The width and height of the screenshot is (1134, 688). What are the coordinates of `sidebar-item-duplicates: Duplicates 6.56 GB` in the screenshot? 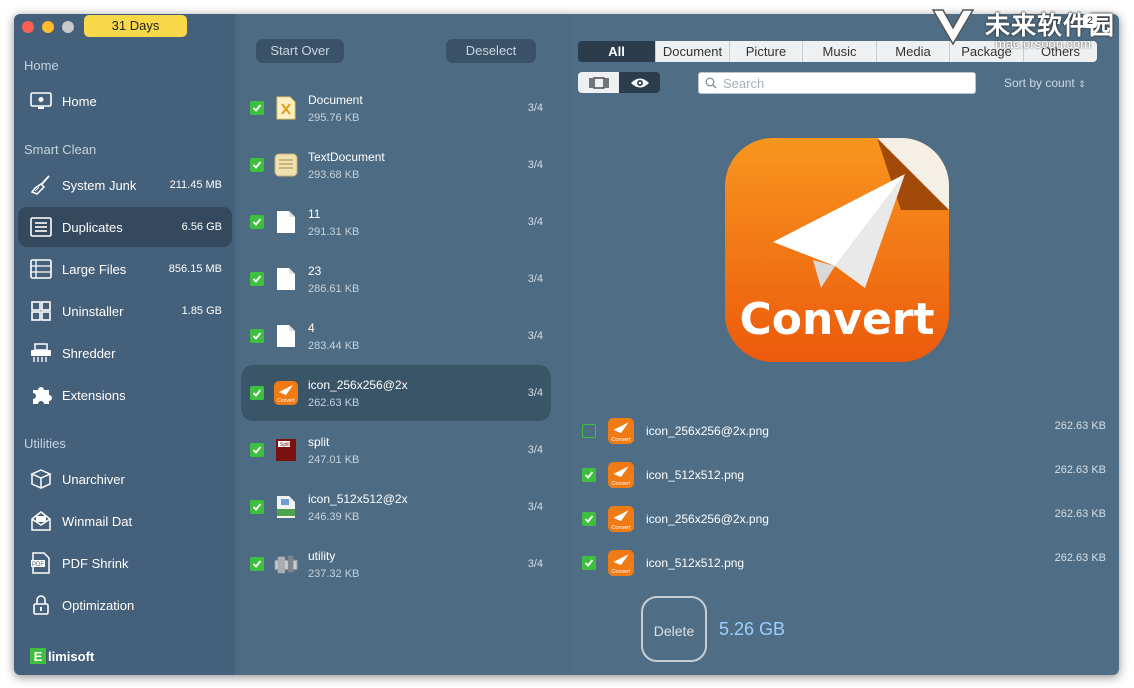 It's located at (125, 227).